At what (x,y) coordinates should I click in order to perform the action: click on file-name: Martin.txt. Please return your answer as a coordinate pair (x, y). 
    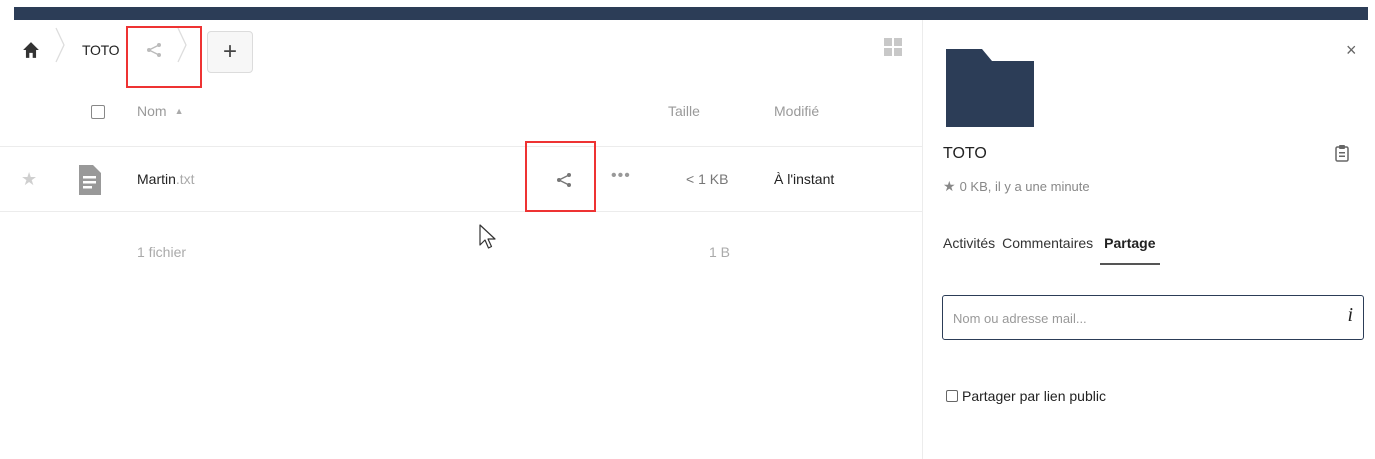
    Looking at the image, I should click on (166, 179).